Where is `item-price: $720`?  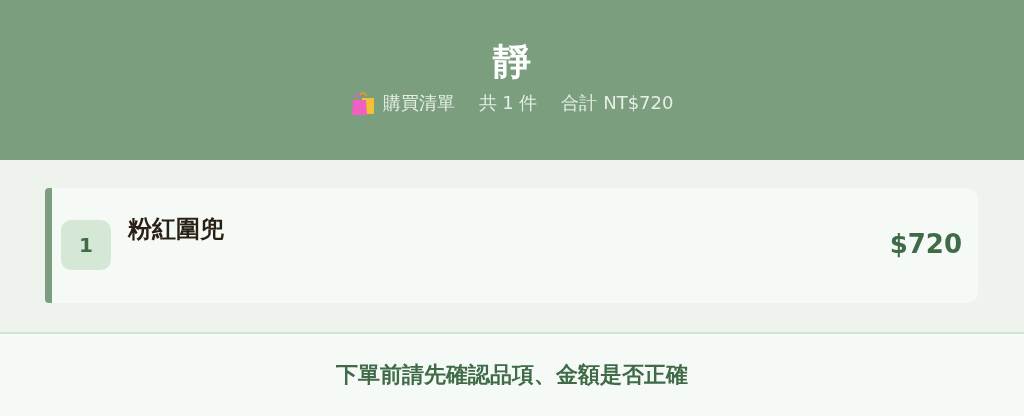 item-price: $720 is located at coordinates (925, 244).